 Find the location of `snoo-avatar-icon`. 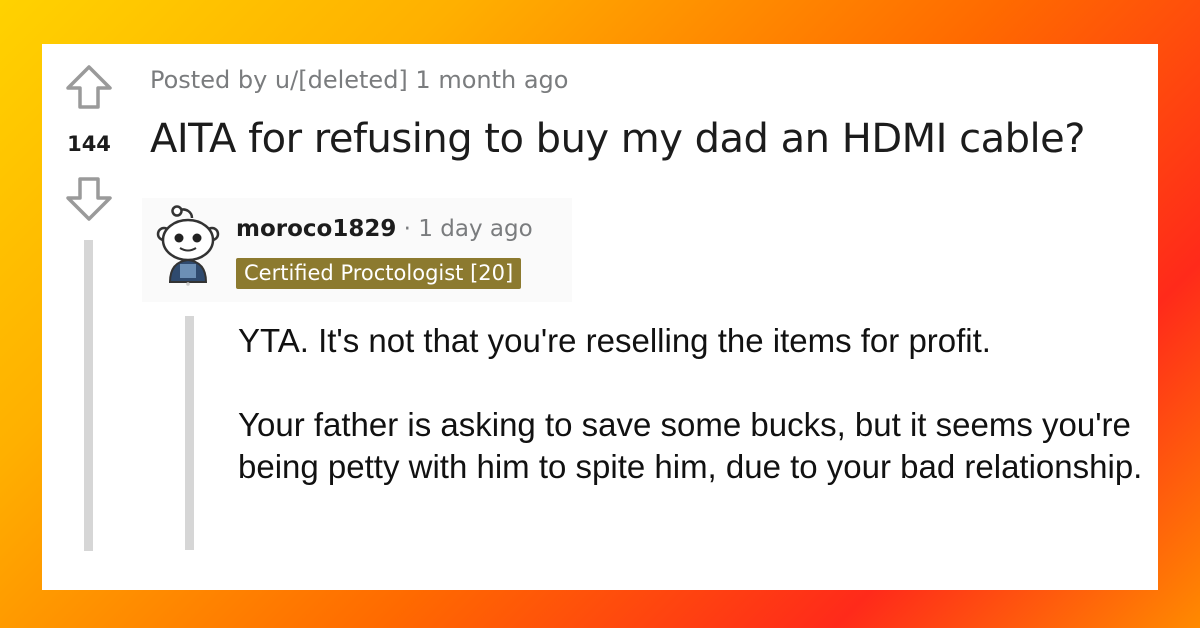

snoo-avatar-icon is located at coordinates (188, 245).